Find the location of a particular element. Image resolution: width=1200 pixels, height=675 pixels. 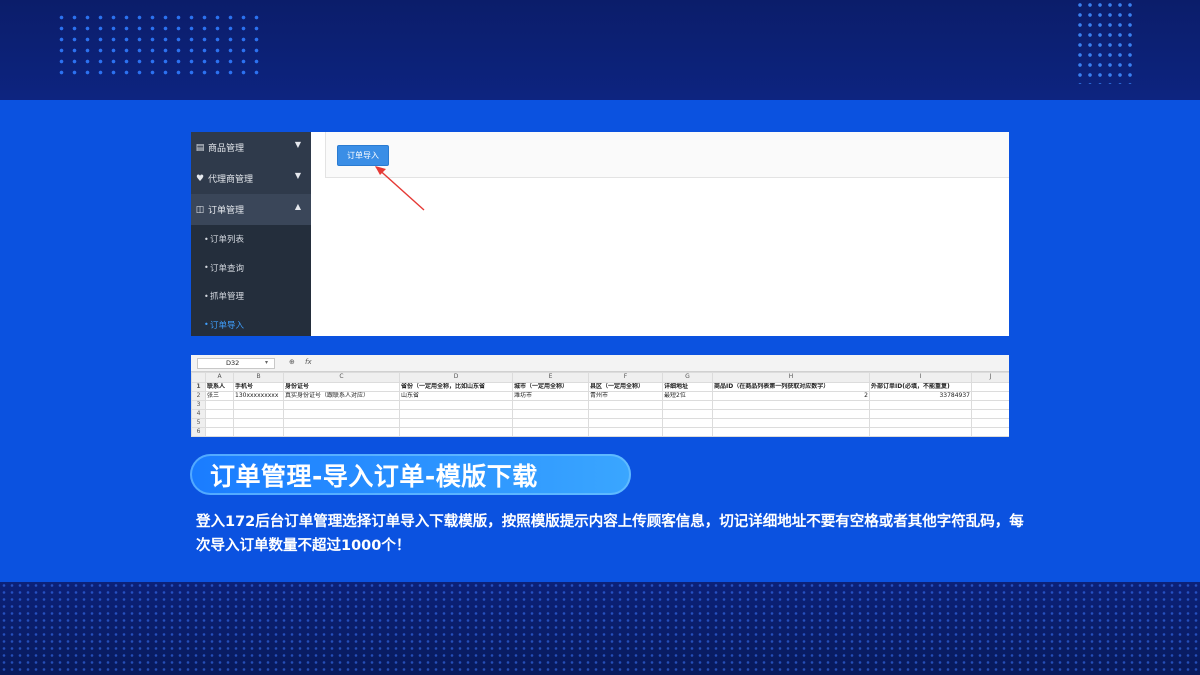

column-header: E is located at coordinates (550, 377).